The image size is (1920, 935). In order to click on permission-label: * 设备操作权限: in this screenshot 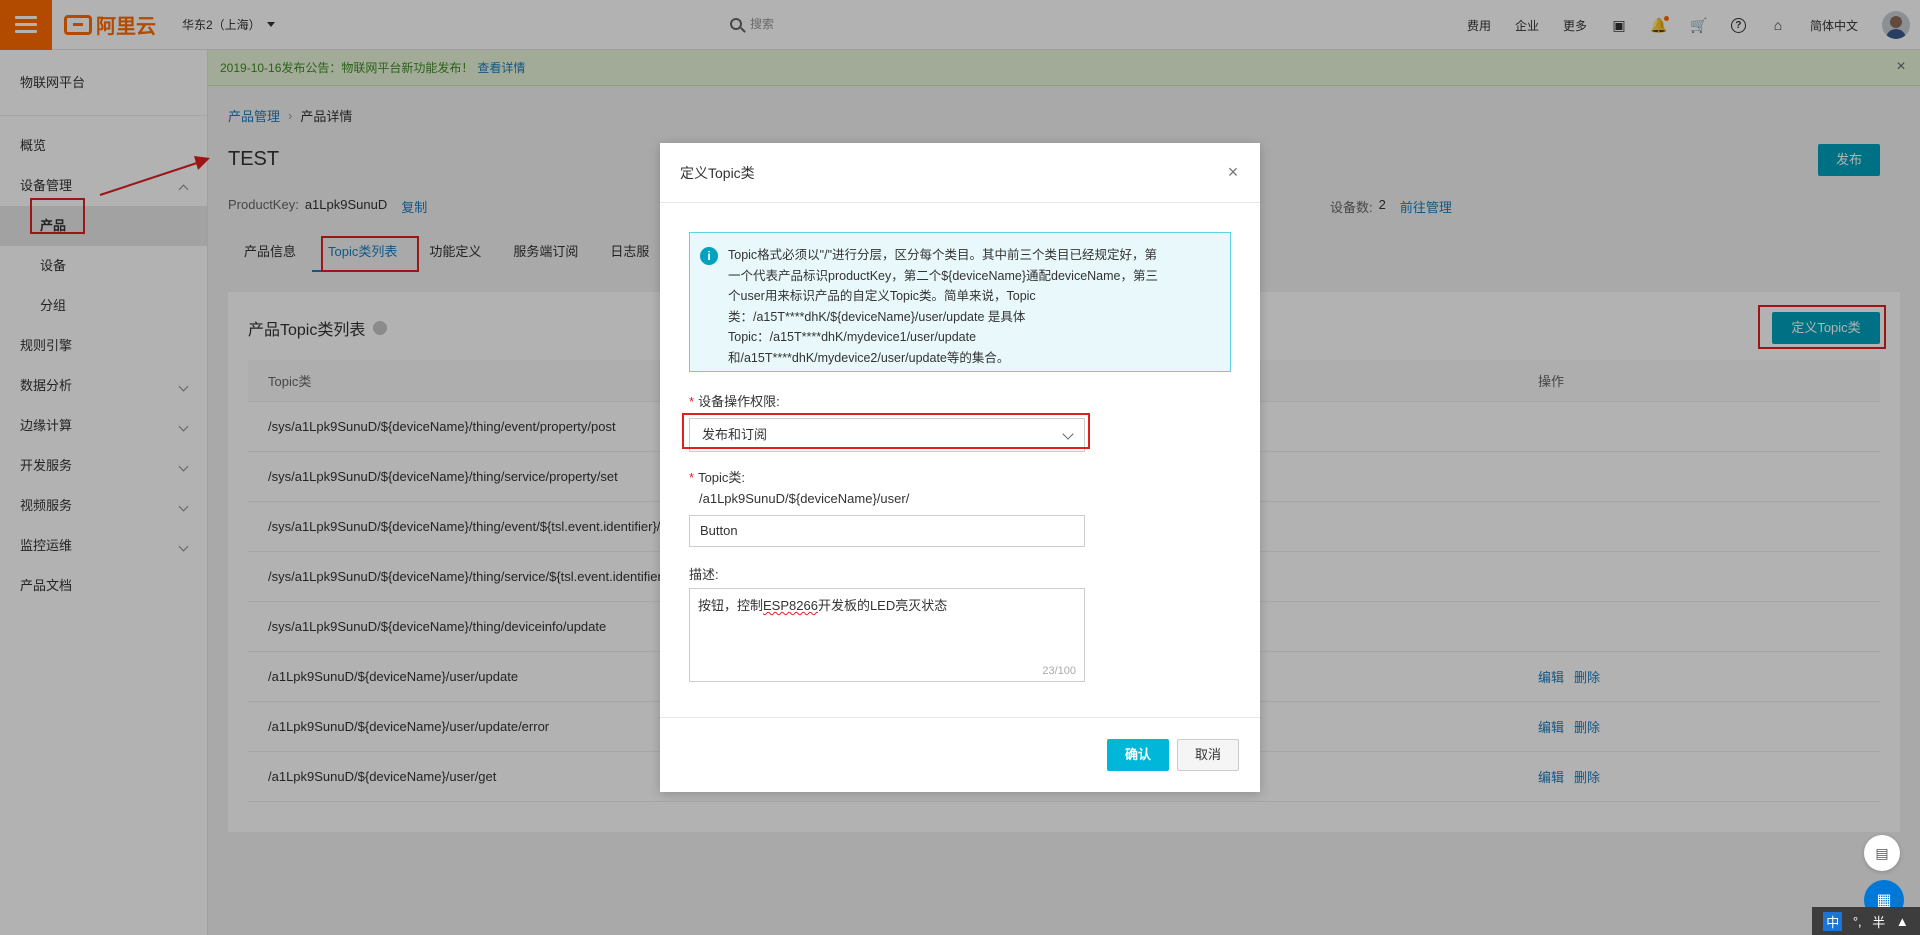, I will do `click(734, 401)`.